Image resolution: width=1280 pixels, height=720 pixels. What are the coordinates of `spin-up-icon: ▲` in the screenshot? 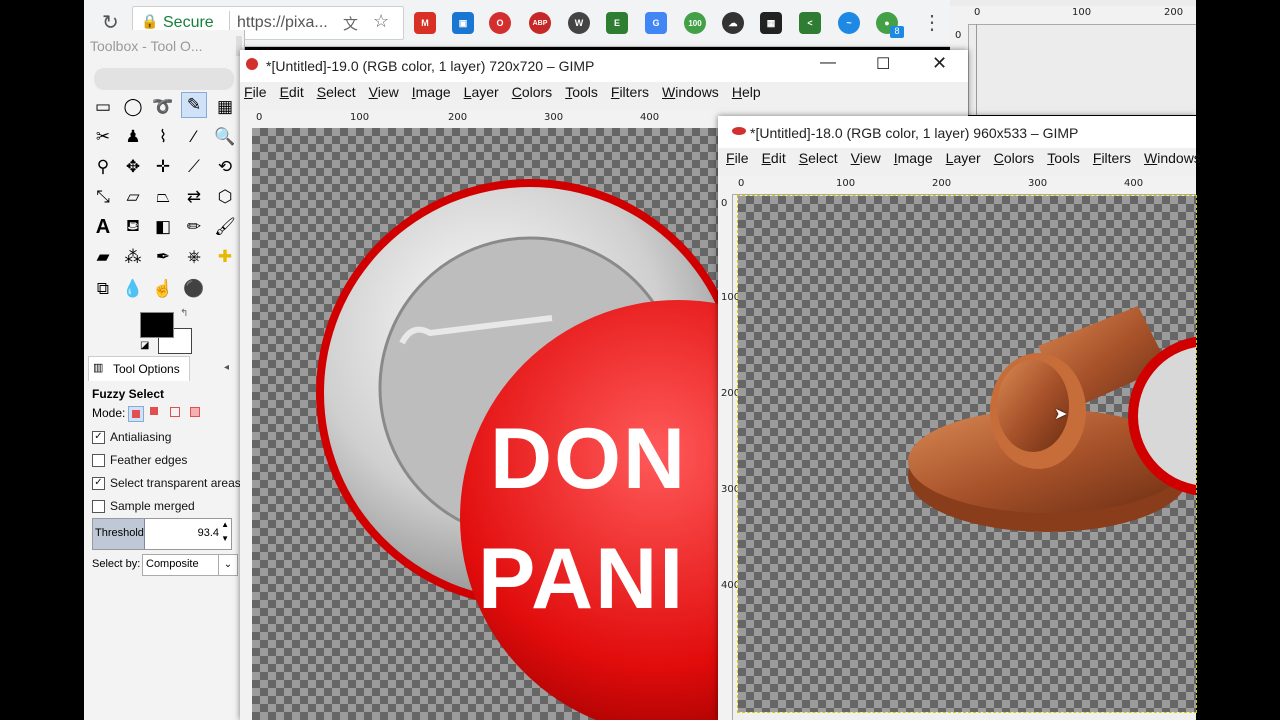 It's located at (225, 524).